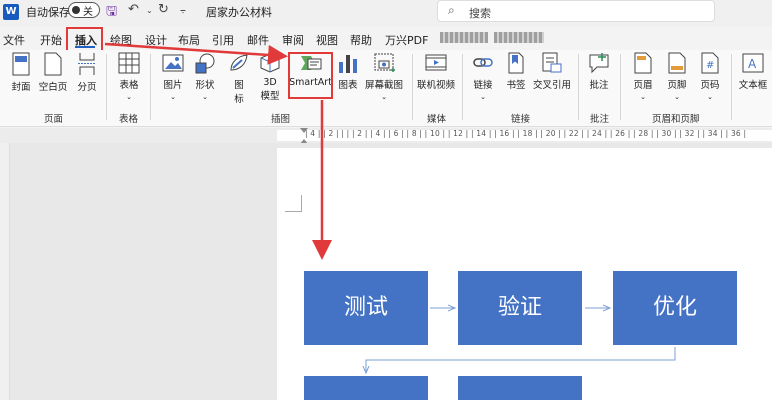 The width and height of the screenshot is (772, 400). I want to click on red-arrow-to-smartart, so click(196, 53).